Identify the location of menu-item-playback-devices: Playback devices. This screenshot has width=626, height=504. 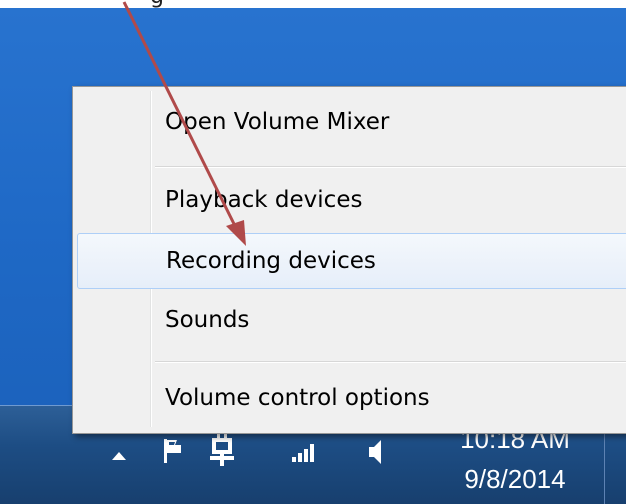
(351, 200).